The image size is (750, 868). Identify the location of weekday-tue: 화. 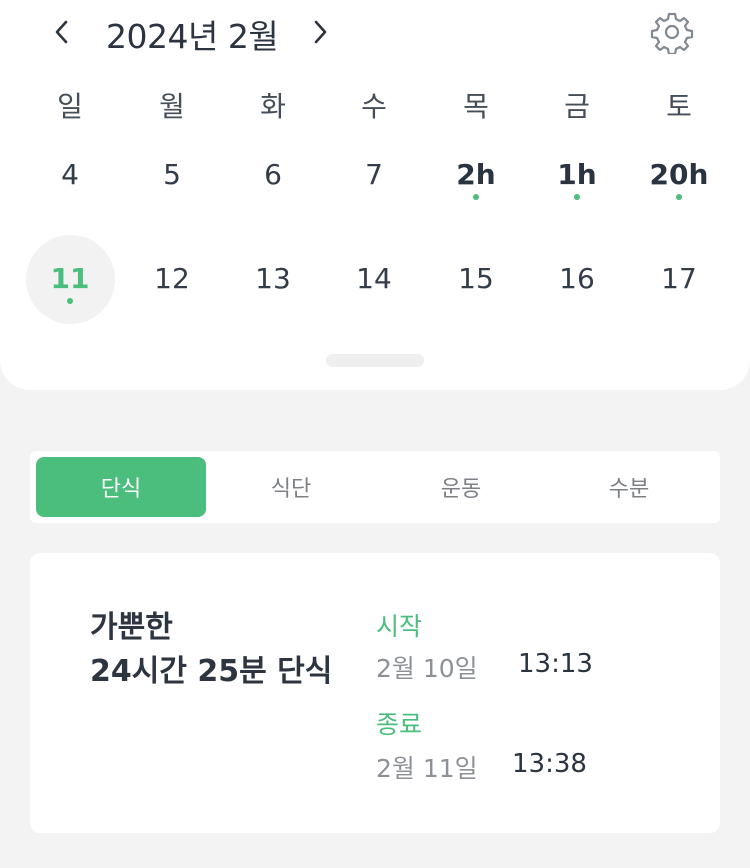
(273, 106).